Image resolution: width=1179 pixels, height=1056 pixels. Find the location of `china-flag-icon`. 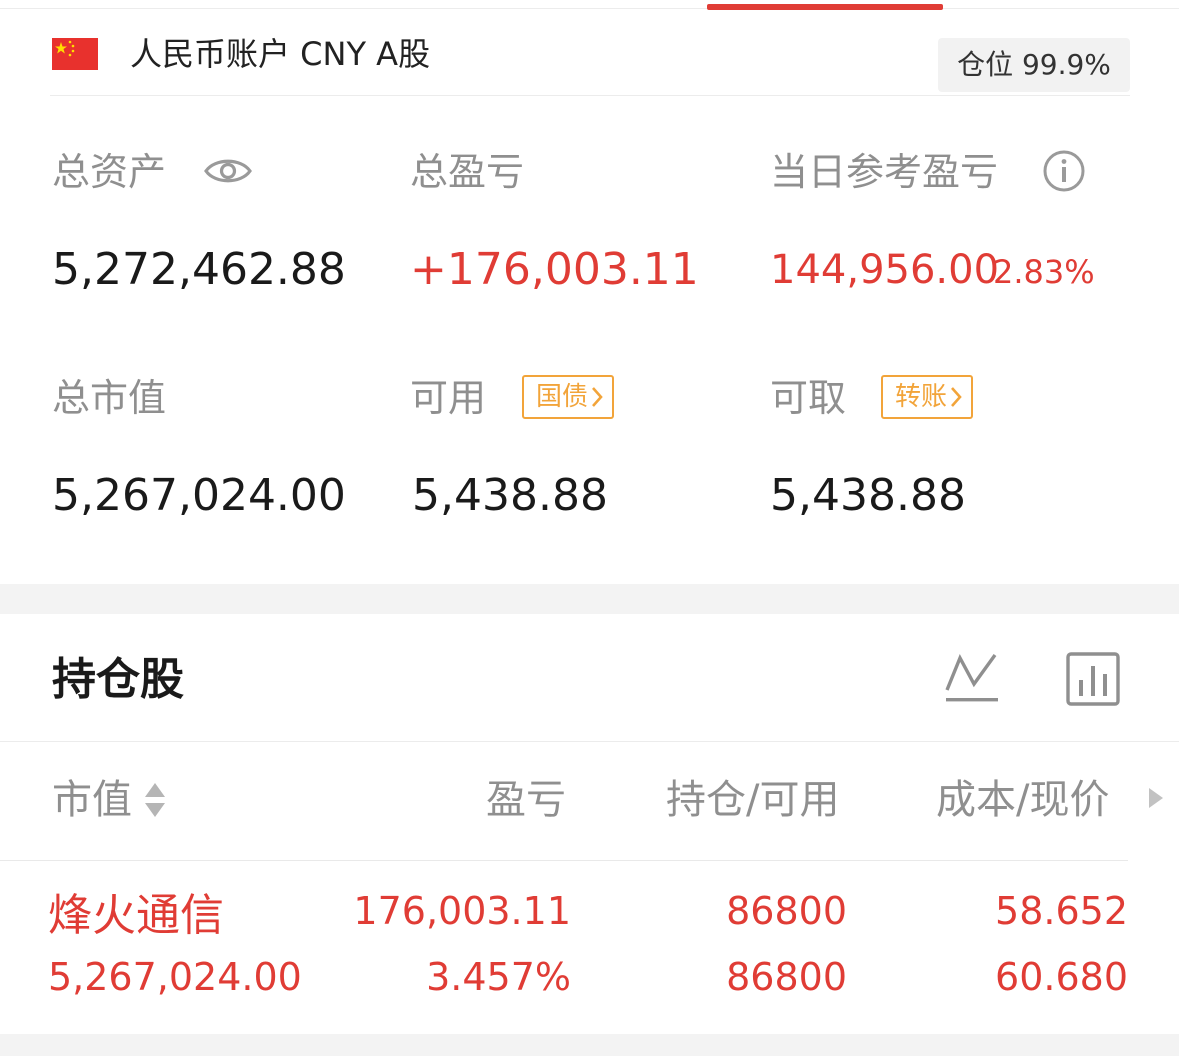

china-flag-icon is located at coordinates (75, 54).